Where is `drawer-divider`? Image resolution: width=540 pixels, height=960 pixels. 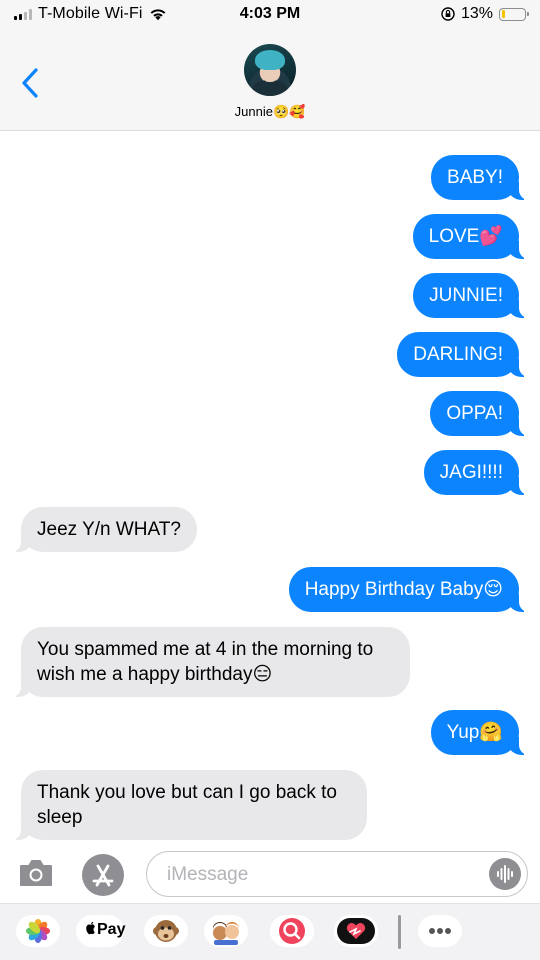
drawer-divider is located at coordinates (399, 932).